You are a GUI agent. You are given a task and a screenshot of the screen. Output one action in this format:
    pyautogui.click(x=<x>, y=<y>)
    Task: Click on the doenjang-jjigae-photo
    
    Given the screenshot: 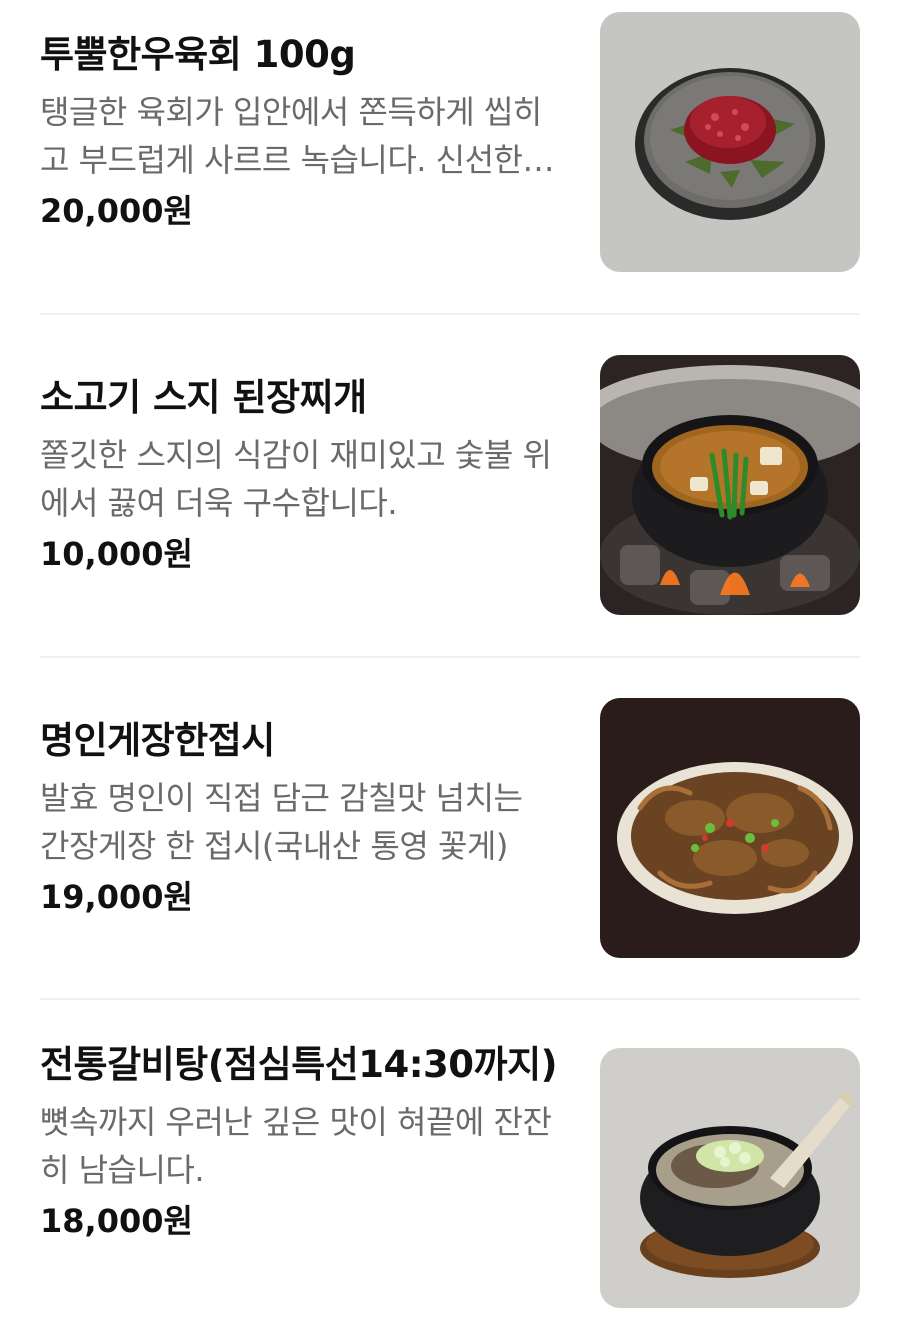 What is the action you would take?
    pyautogui.click(x=730, y=485)
    